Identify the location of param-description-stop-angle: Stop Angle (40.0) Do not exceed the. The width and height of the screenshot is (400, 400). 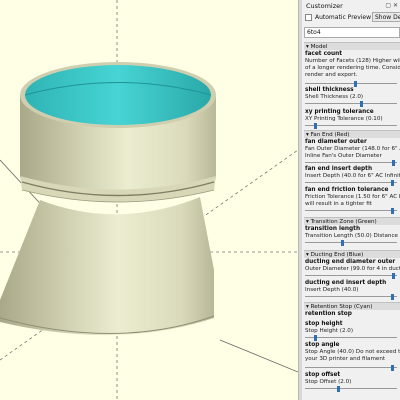
(352, 352).